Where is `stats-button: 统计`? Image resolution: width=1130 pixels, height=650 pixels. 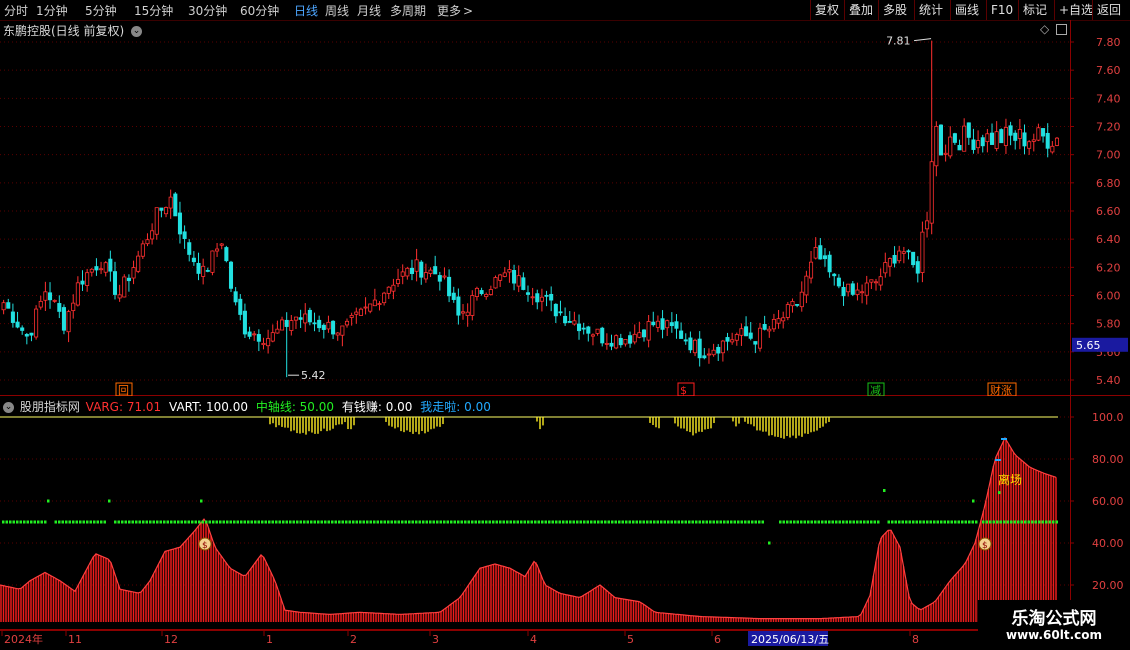
stats-button: 统计 is located at coordinates (930, 10).